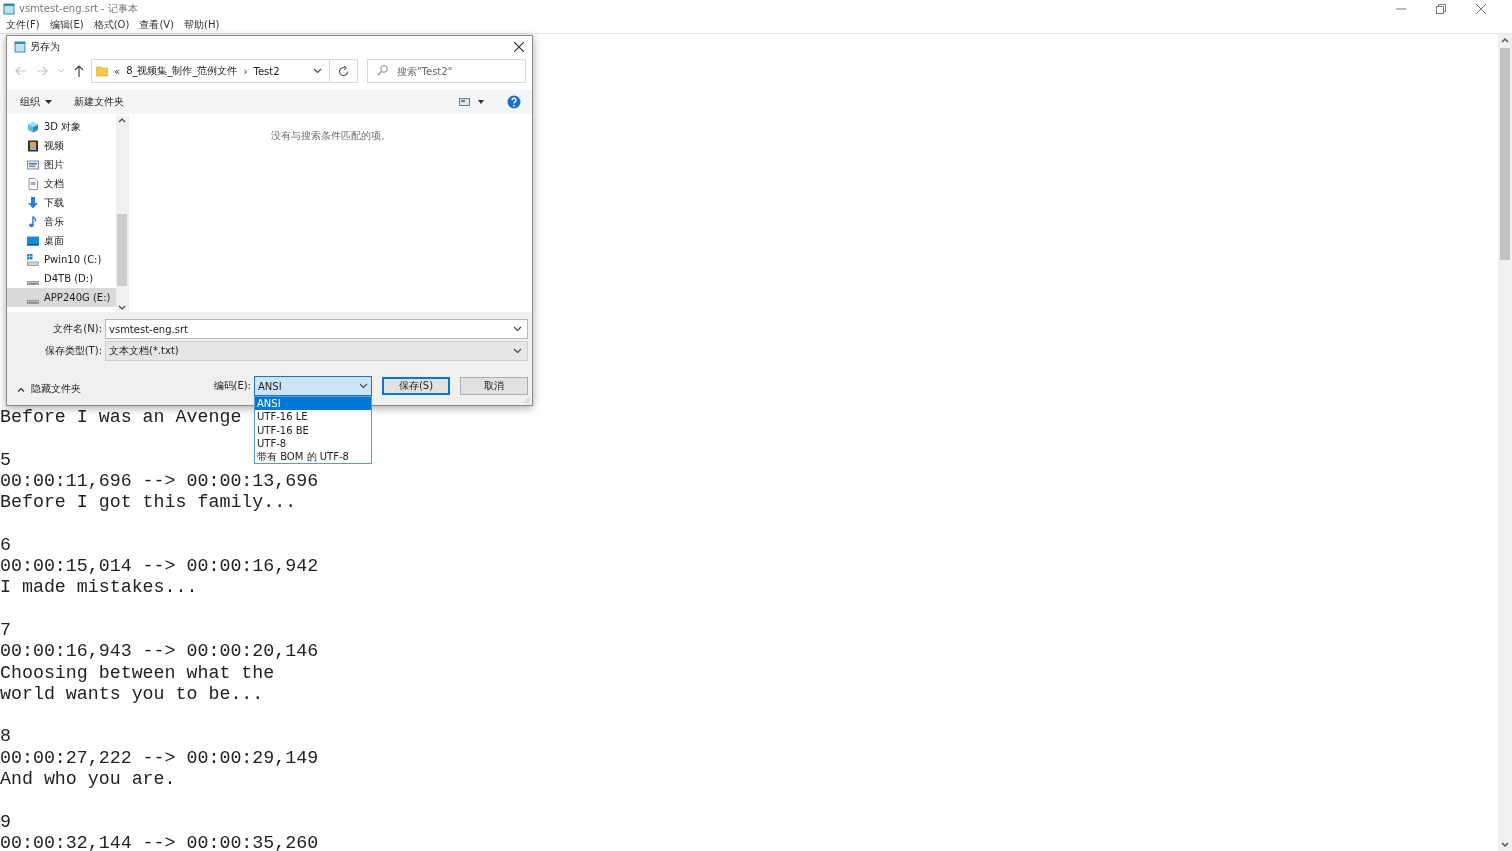 Image resolution: width=1512 pixels, height=851 pixels. Describe the element at coordinates (88, 780) in the screenshot. I see `text-line: And who you are.` at that location.